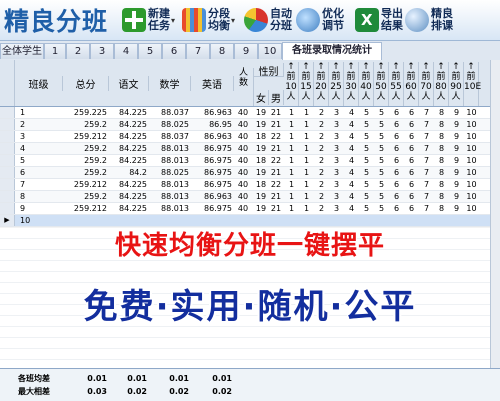  Describe the element at coordinates (270, 51) in the screenshot. I see `tab-class-10: 10` at that location.